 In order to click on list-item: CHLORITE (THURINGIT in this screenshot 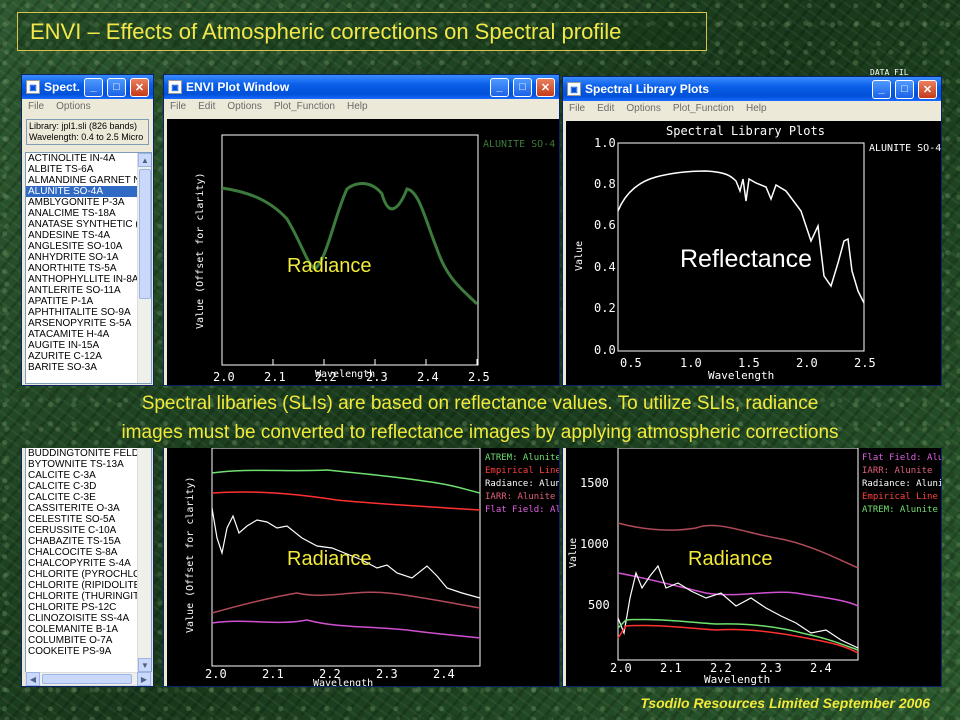, I will do `click(88, 596)`.